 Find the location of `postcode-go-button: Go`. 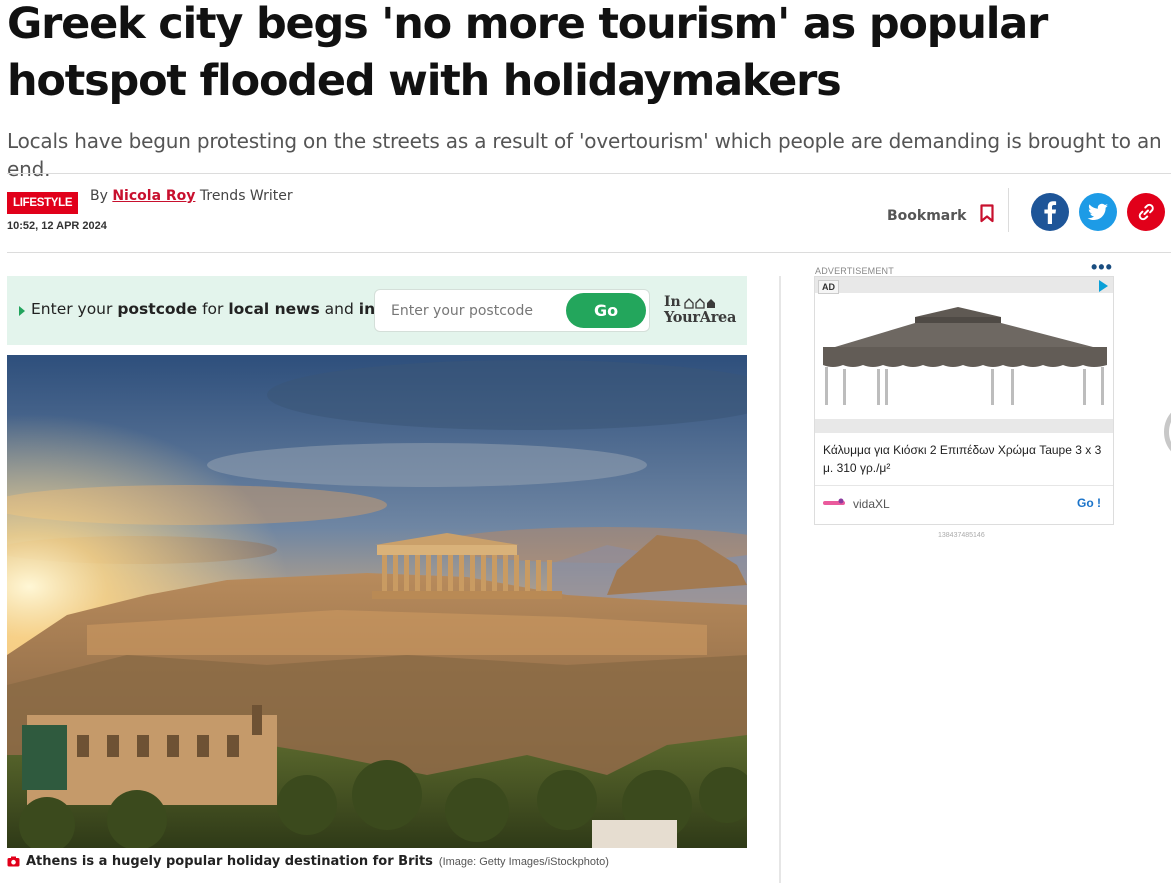

postcode-go-button: Go is located at coordinates (606, 310).